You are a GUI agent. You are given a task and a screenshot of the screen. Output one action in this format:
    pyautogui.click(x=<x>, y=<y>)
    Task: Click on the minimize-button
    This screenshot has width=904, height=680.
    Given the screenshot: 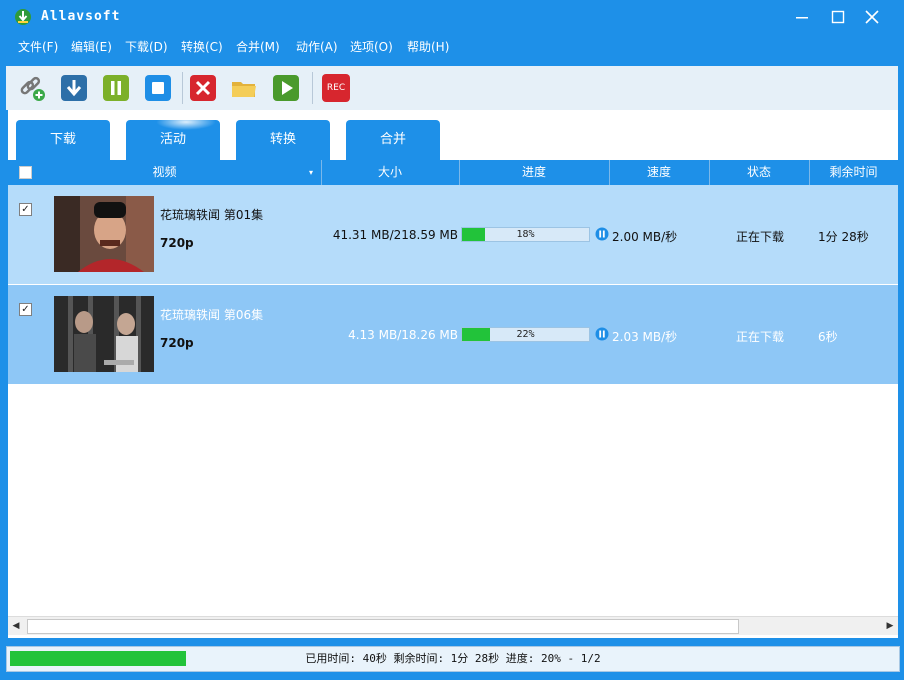 What is the action you would take?
    pyautogui.click(x=802, y=17)
    